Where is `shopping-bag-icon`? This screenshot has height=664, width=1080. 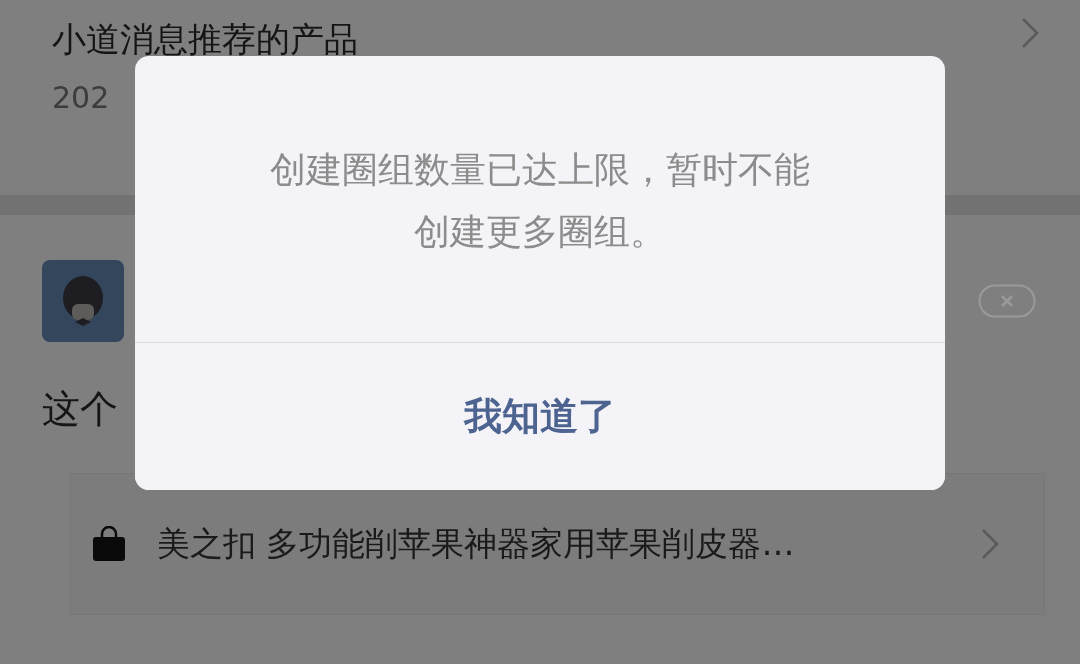 shopping-bag-icon is located at coordinates (109, 544).